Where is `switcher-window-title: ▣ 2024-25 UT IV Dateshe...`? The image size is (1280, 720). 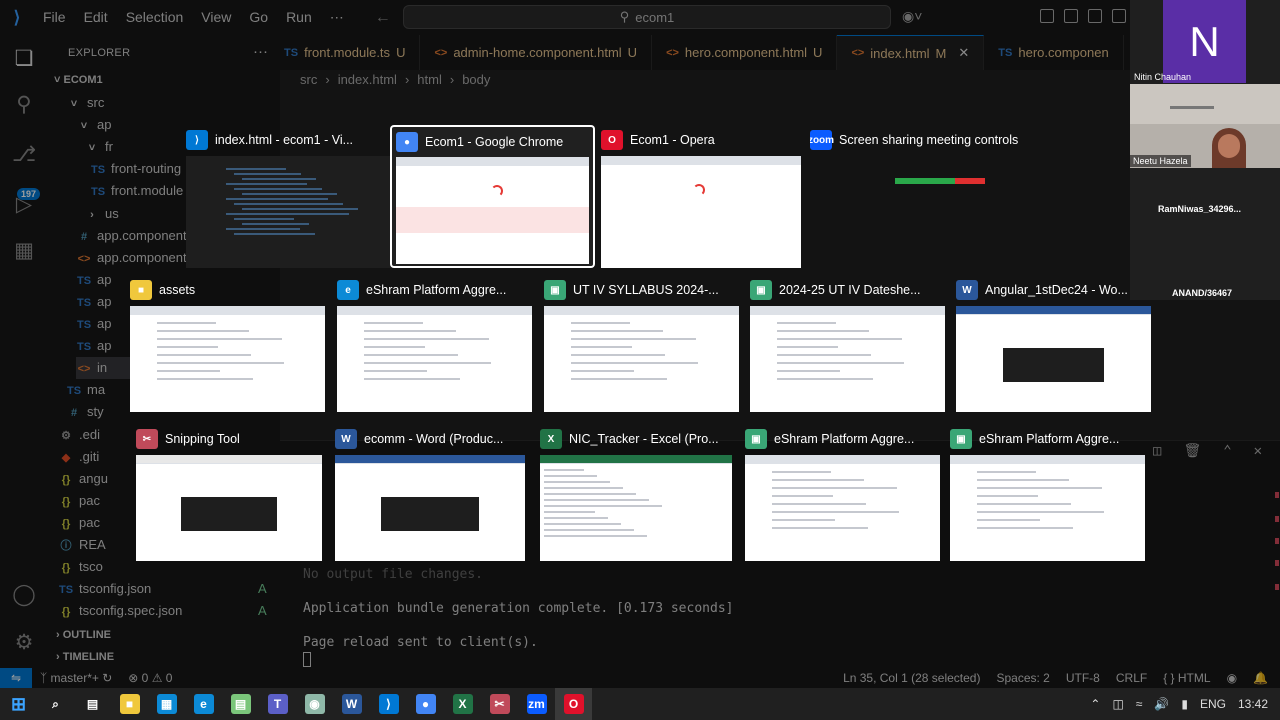
switcher-window-title: ▣ 2024-25 UT IV Dateshe... is located at coordinates (835, 290).